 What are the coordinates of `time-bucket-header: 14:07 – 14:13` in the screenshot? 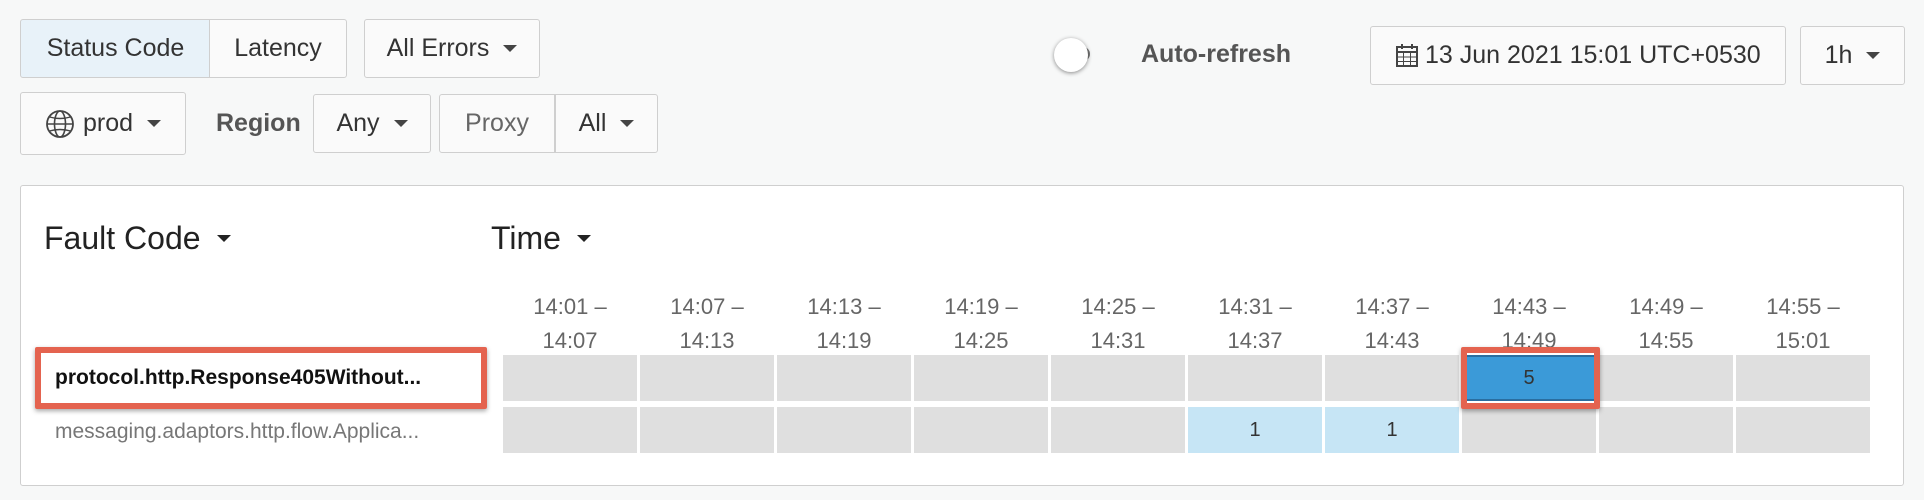 It's located at (707, 324).